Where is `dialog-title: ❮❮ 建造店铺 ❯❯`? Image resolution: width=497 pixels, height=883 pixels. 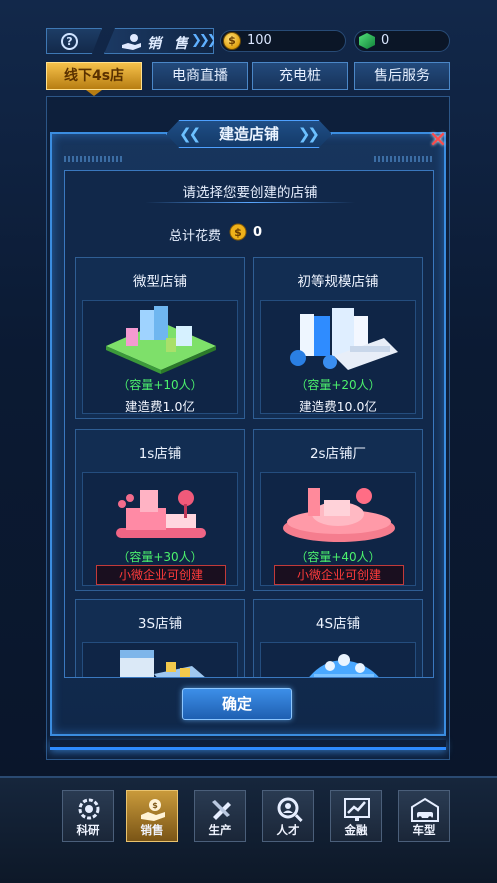
dialog-title: ❮❮ 建造店铺 ❯❯ is located at coordinates (249, 134).